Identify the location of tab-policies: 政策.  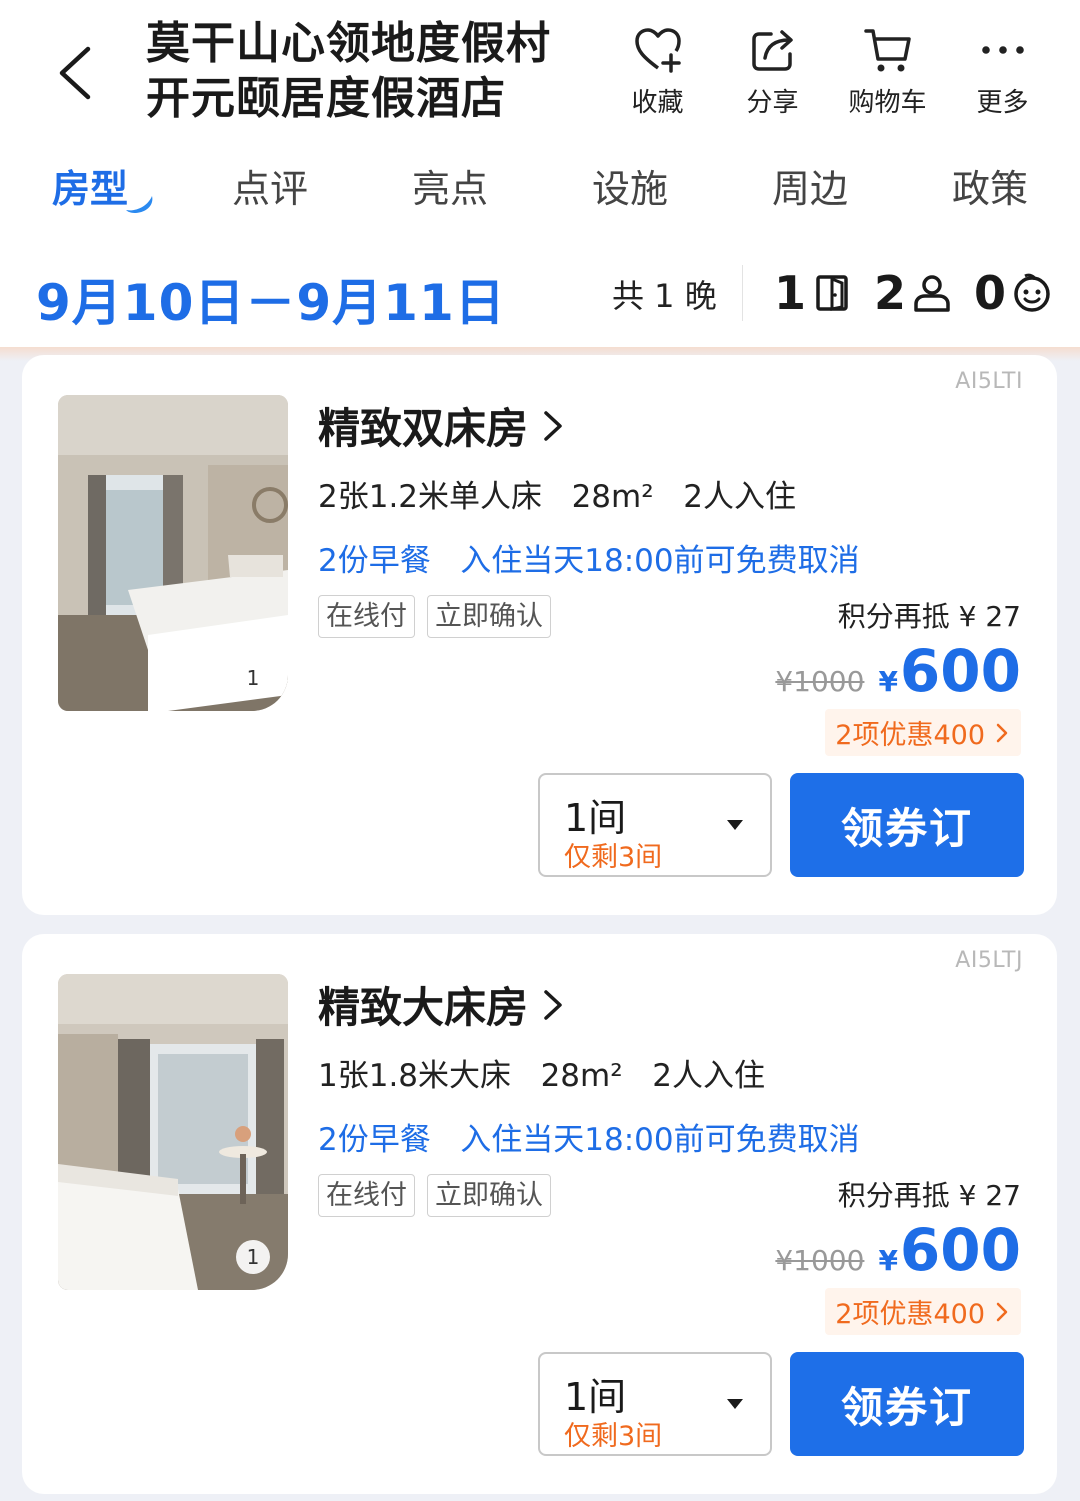
(990, 185).